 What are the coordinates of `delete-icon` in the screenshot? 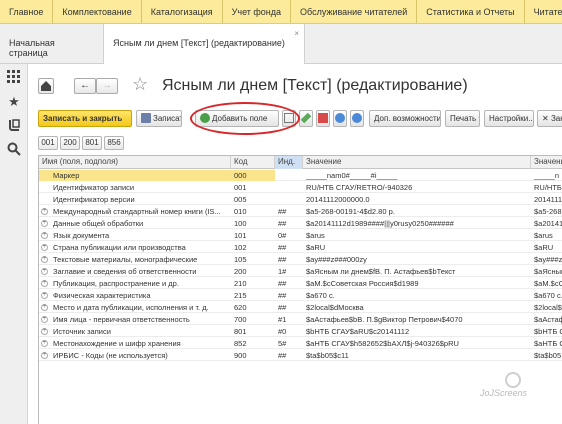 It's located at (323, 118).